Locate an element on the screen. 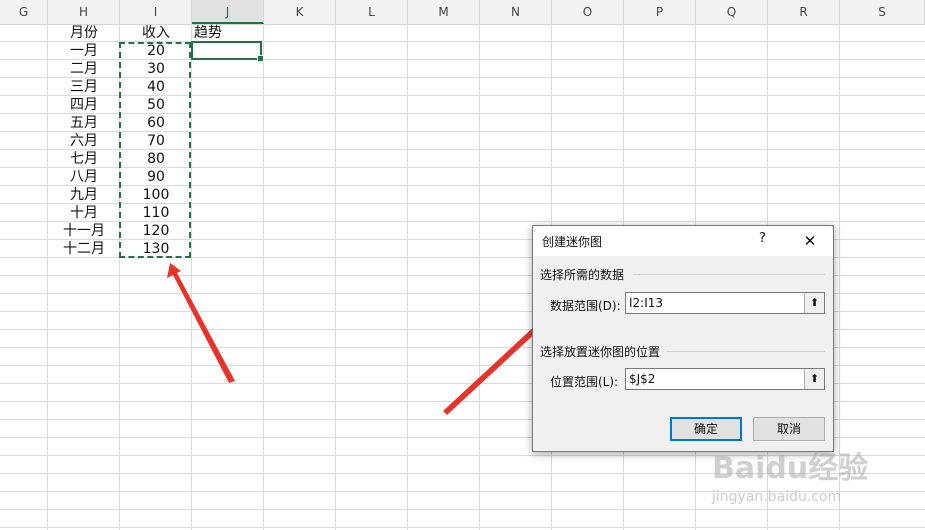  cancel-button: 取消 is located at coordinates (789, 429).